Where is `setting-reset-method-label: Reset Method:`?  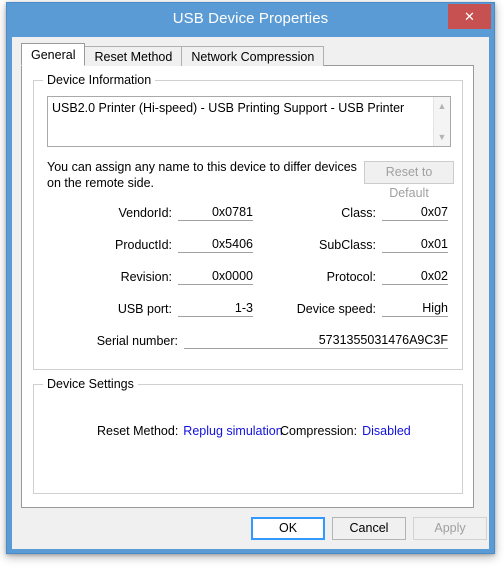 setting-reset-method-label: Reset Method: is located at coordinates (138, 431).